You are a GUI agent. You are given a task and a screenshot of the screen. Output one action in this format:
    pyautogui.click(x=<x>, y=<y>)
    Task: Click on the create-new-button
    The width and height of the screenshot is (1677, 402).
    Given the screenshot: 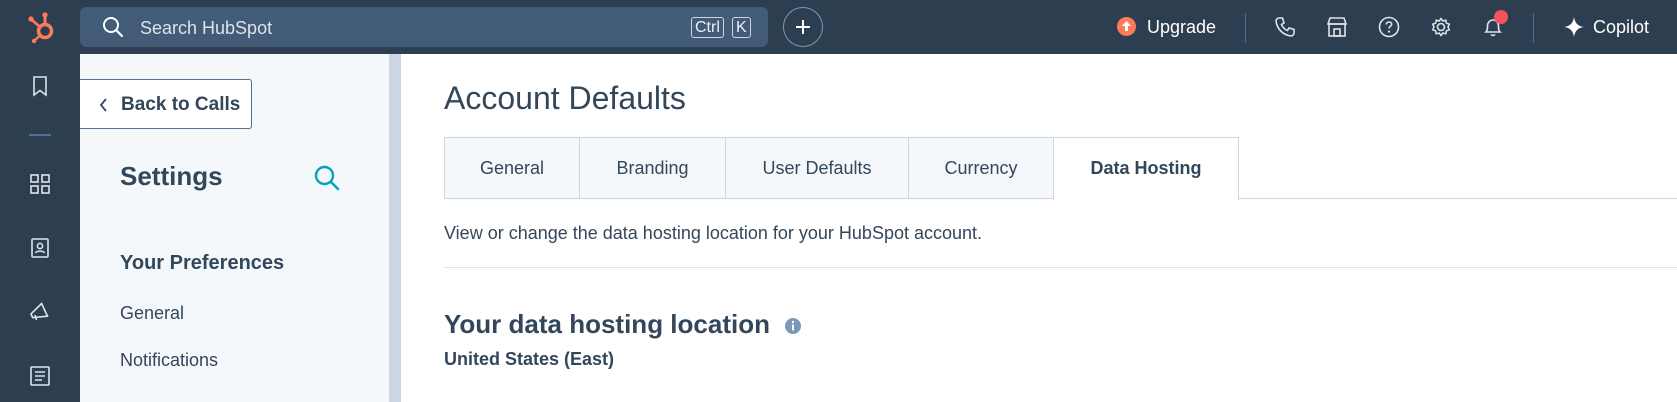 What is the action you would take?
    pyautogui.click(x=803, y=27)
    